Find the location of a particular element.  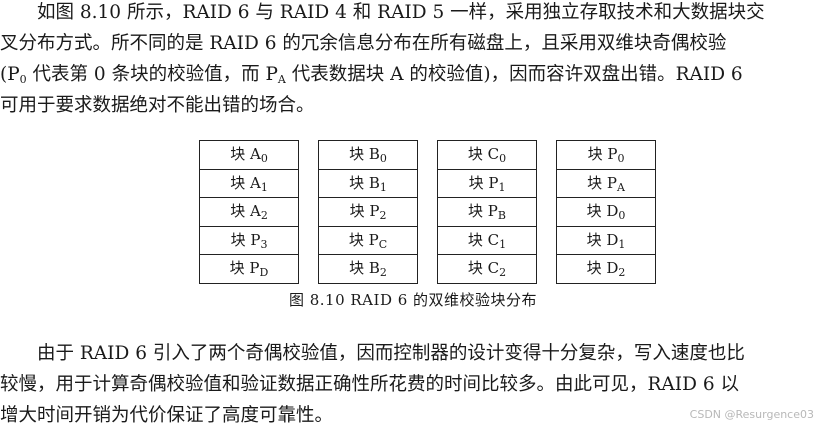

block-subscript: D is located at coordinates (264, 272).